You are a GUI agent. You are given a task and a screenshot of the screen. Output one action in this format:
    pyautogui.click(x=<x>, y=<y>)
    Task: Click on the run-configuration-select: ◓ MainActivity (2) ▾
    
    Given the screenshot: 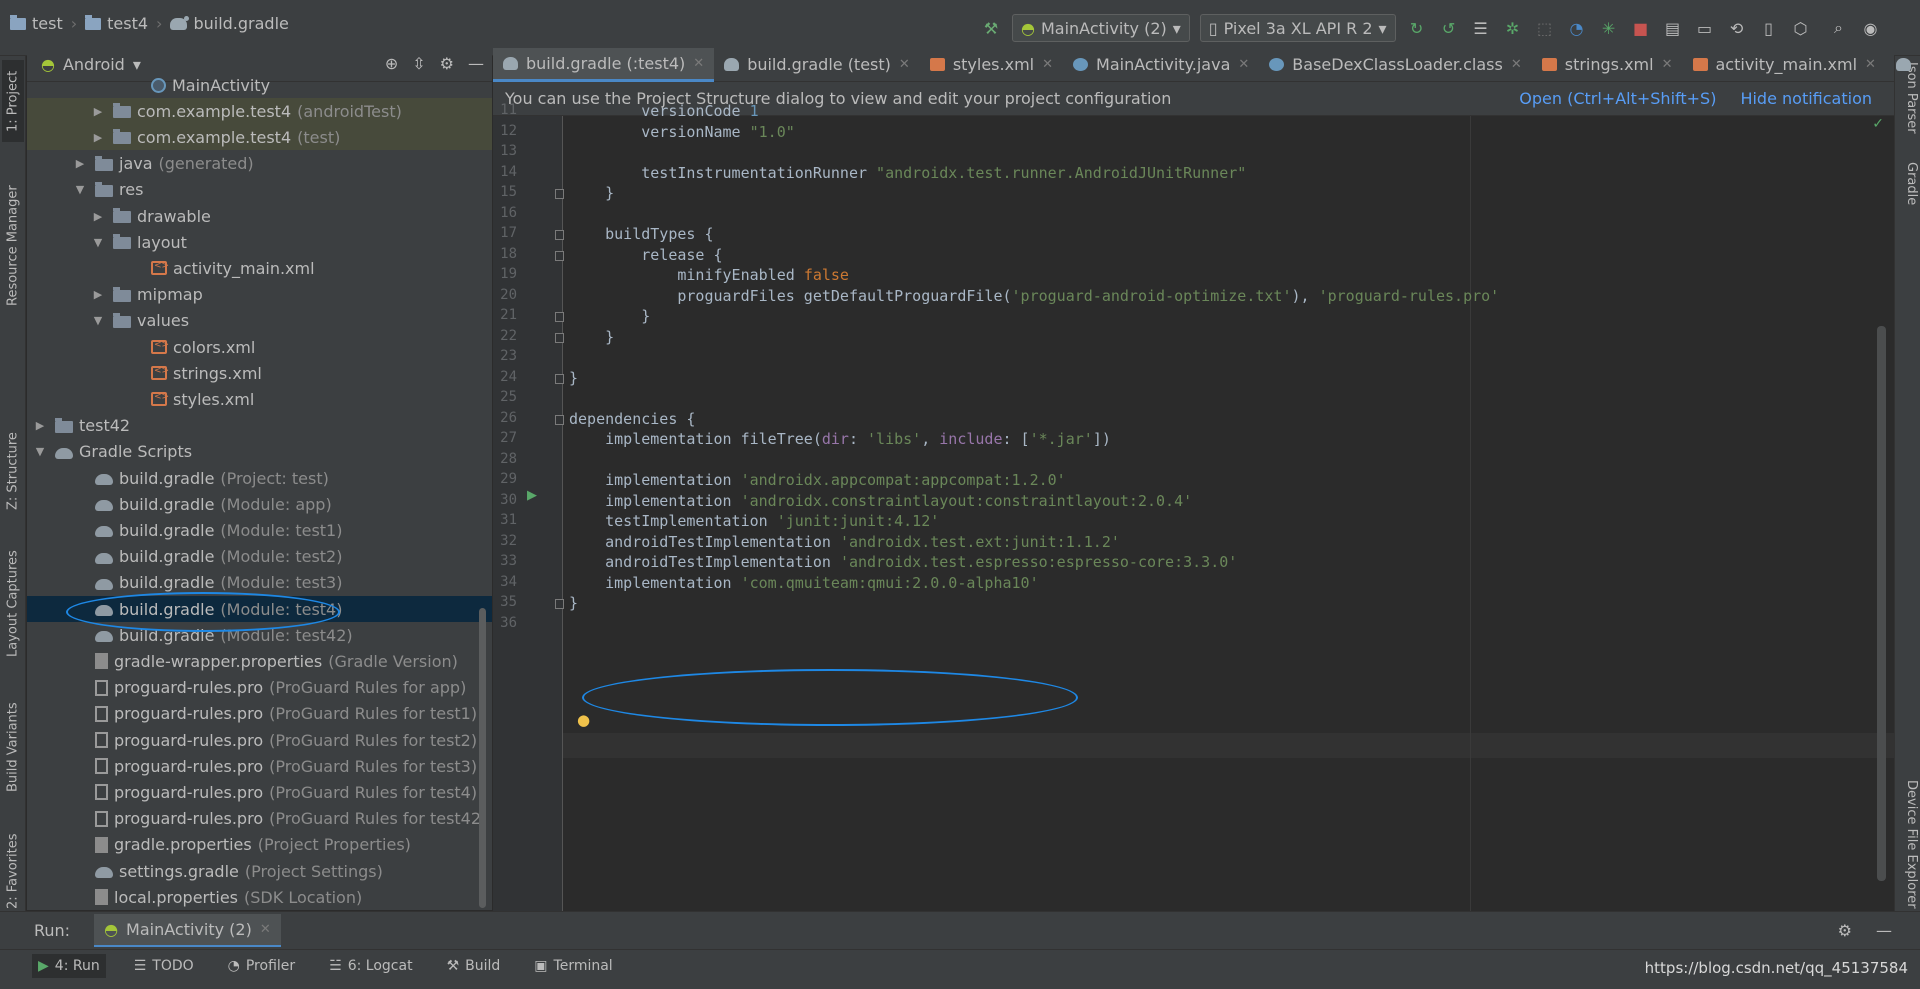 What is the action you would take?
    pyautogui.click(x=1101, y=28)
    